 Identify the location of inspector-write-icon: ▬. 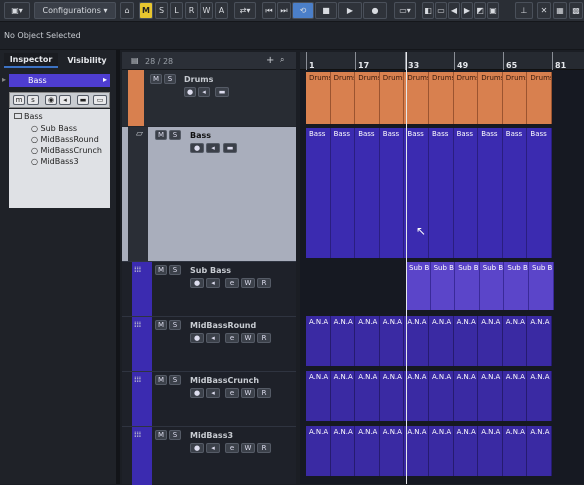
(83, 100).